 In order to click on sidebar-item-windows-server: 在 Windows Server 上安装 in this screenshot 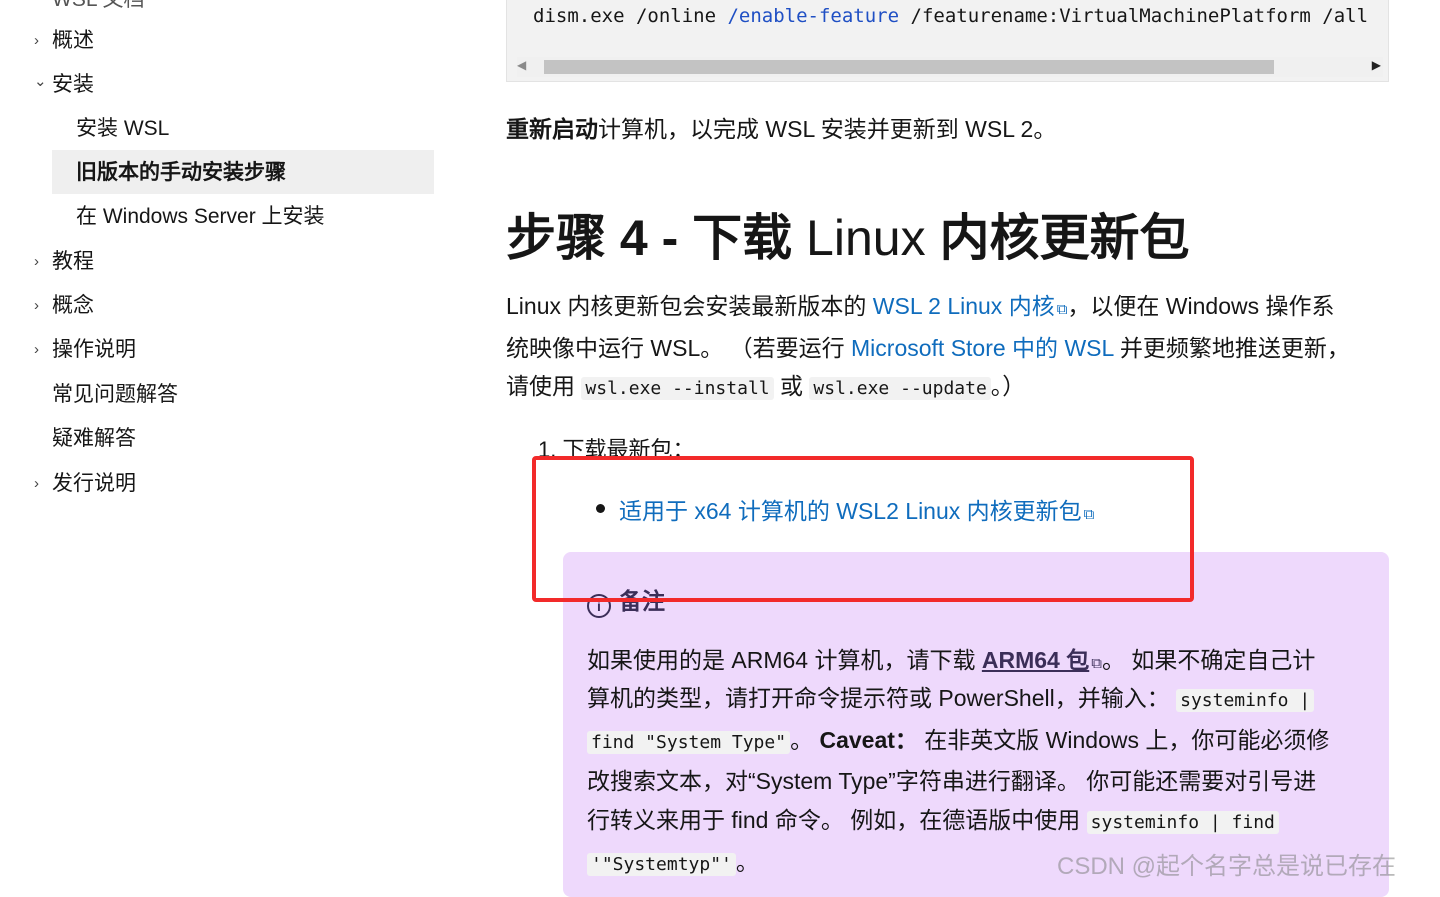, I will do `click(200, 217)`.